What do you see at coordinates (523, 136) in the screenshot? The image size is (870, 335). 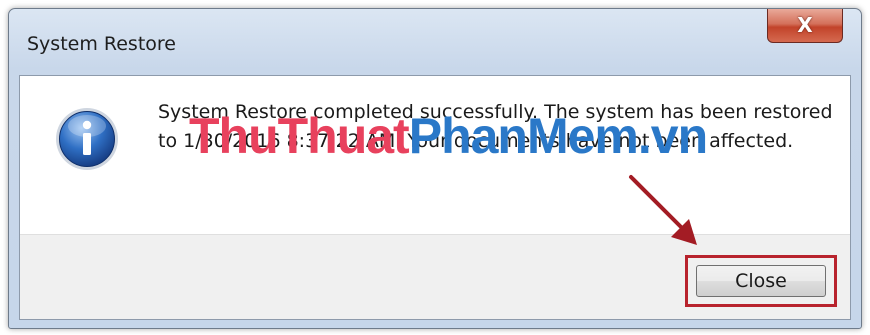 I see `watermark-part-2: PhanMem` at bounding box center [523, 136].